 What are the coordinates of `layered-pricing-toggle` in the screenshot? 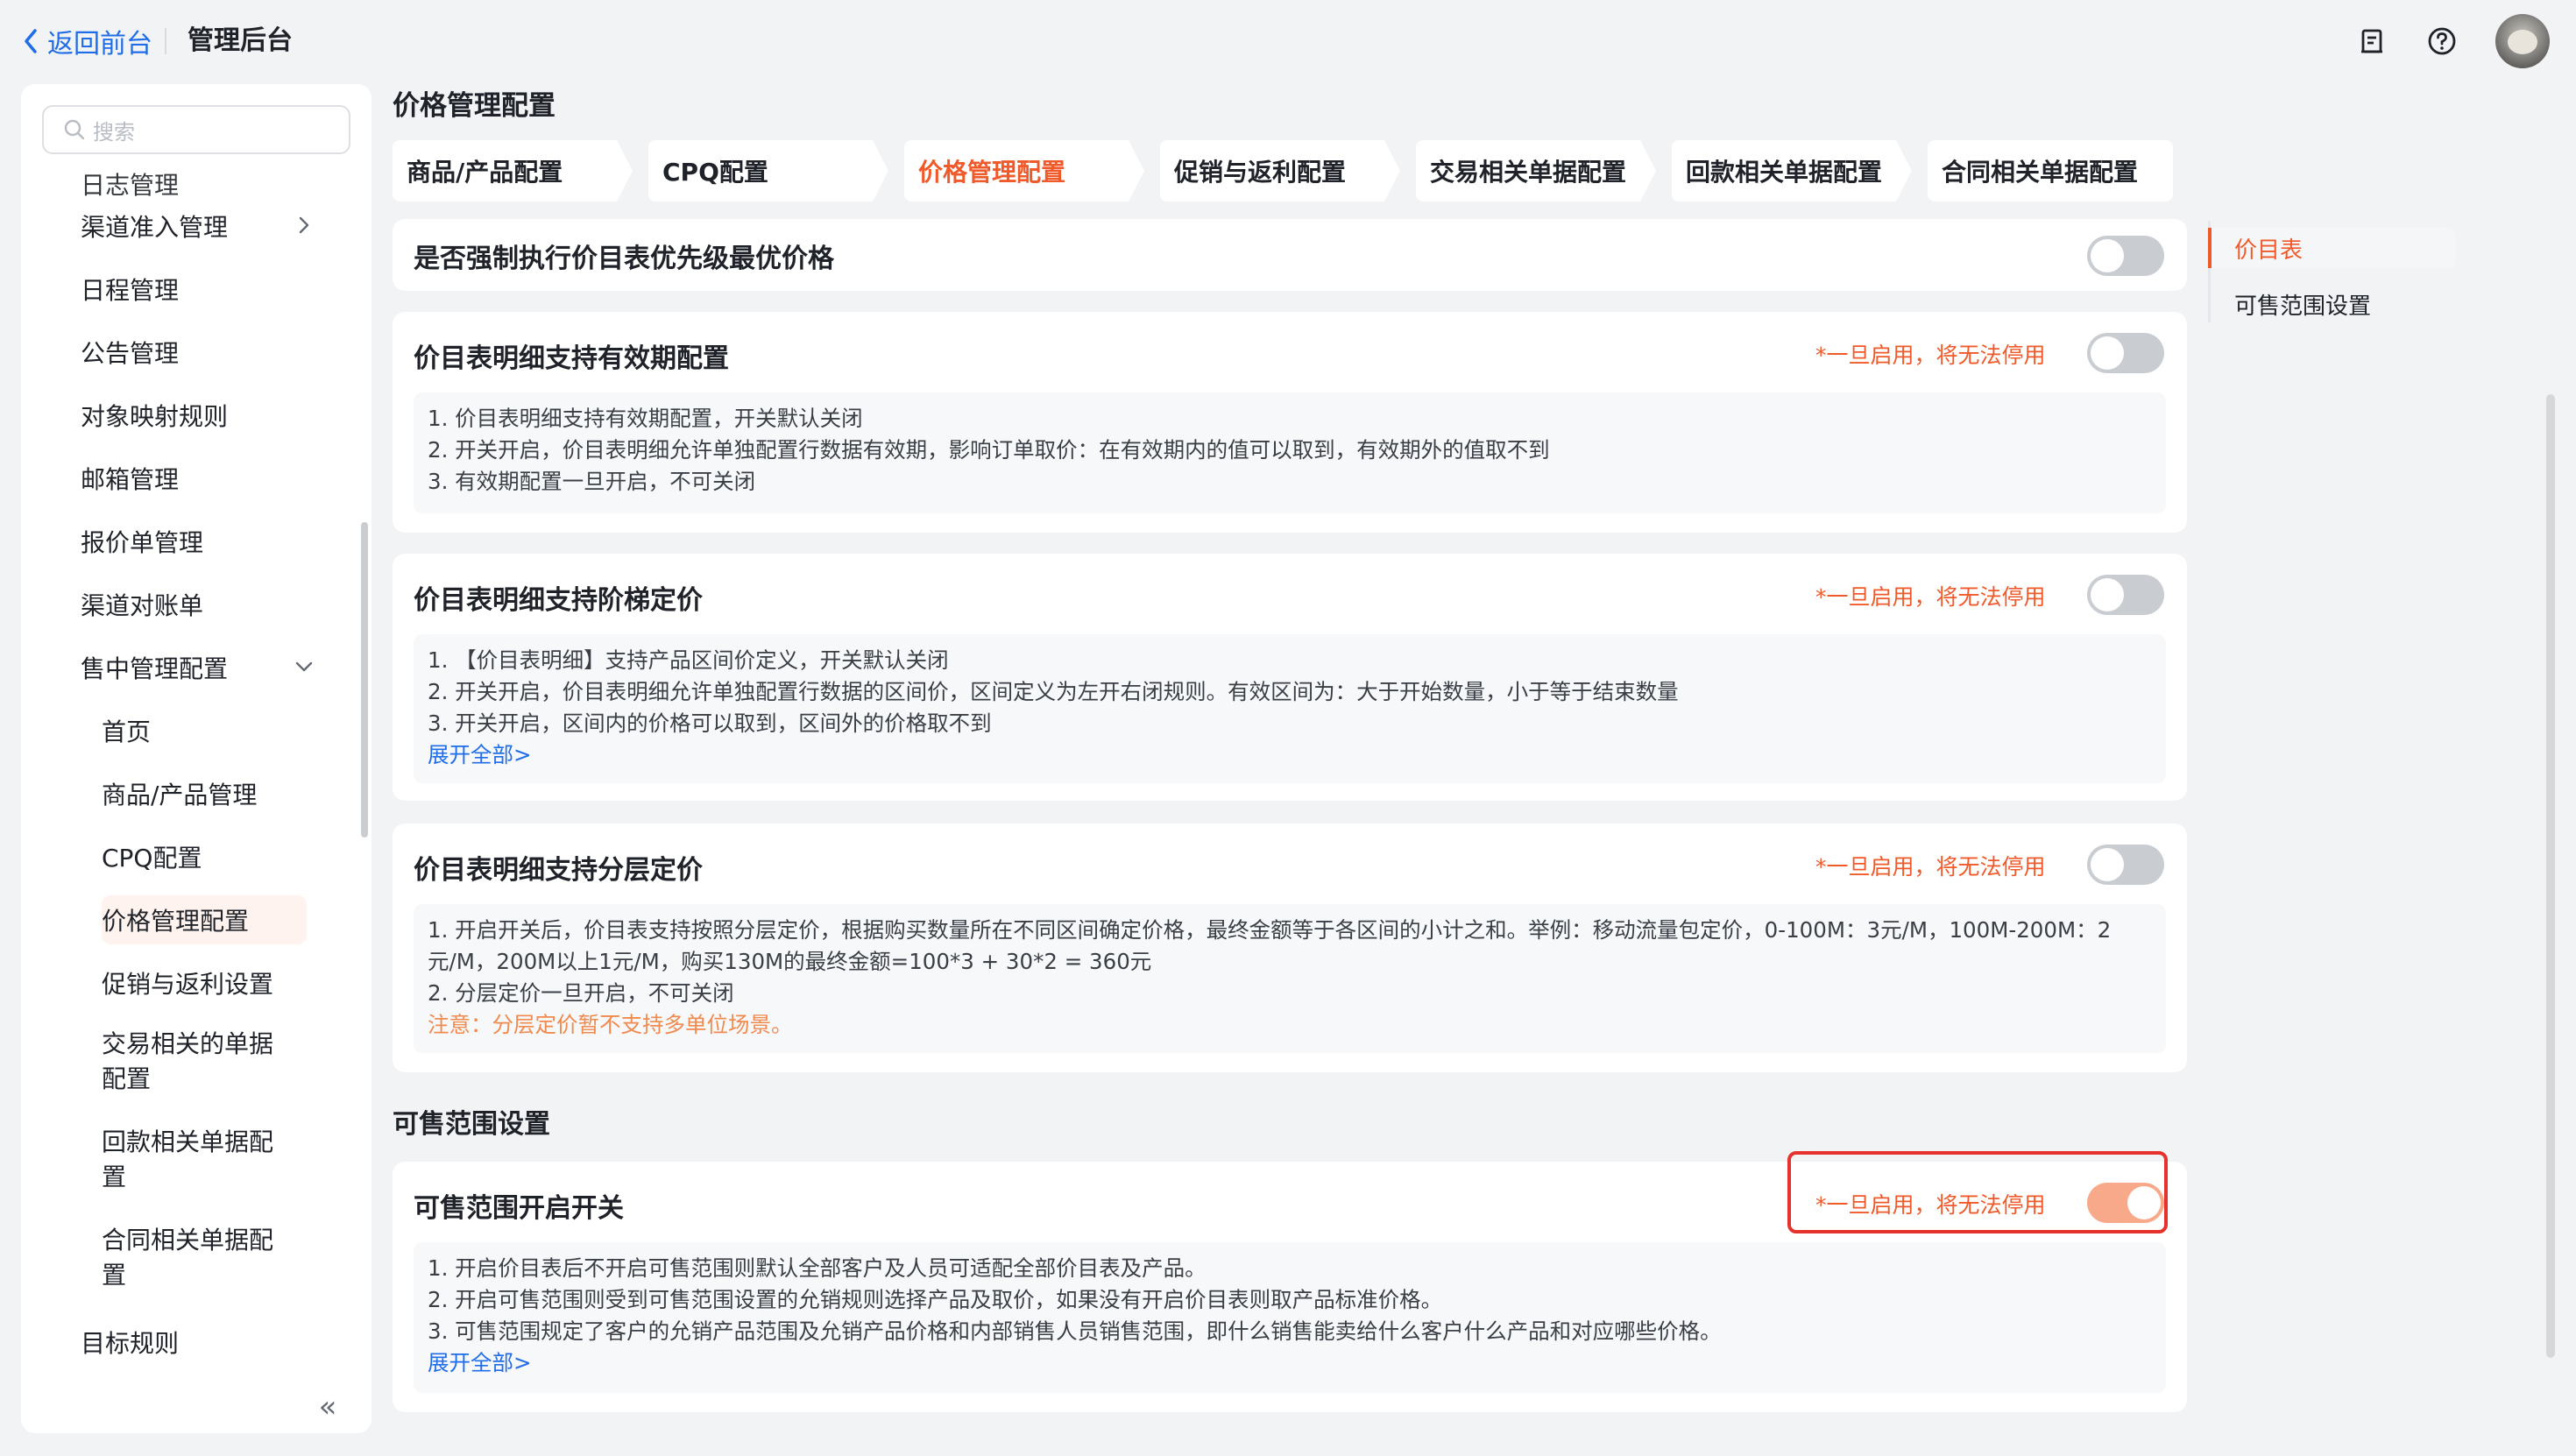 It's located at (2125, 865).